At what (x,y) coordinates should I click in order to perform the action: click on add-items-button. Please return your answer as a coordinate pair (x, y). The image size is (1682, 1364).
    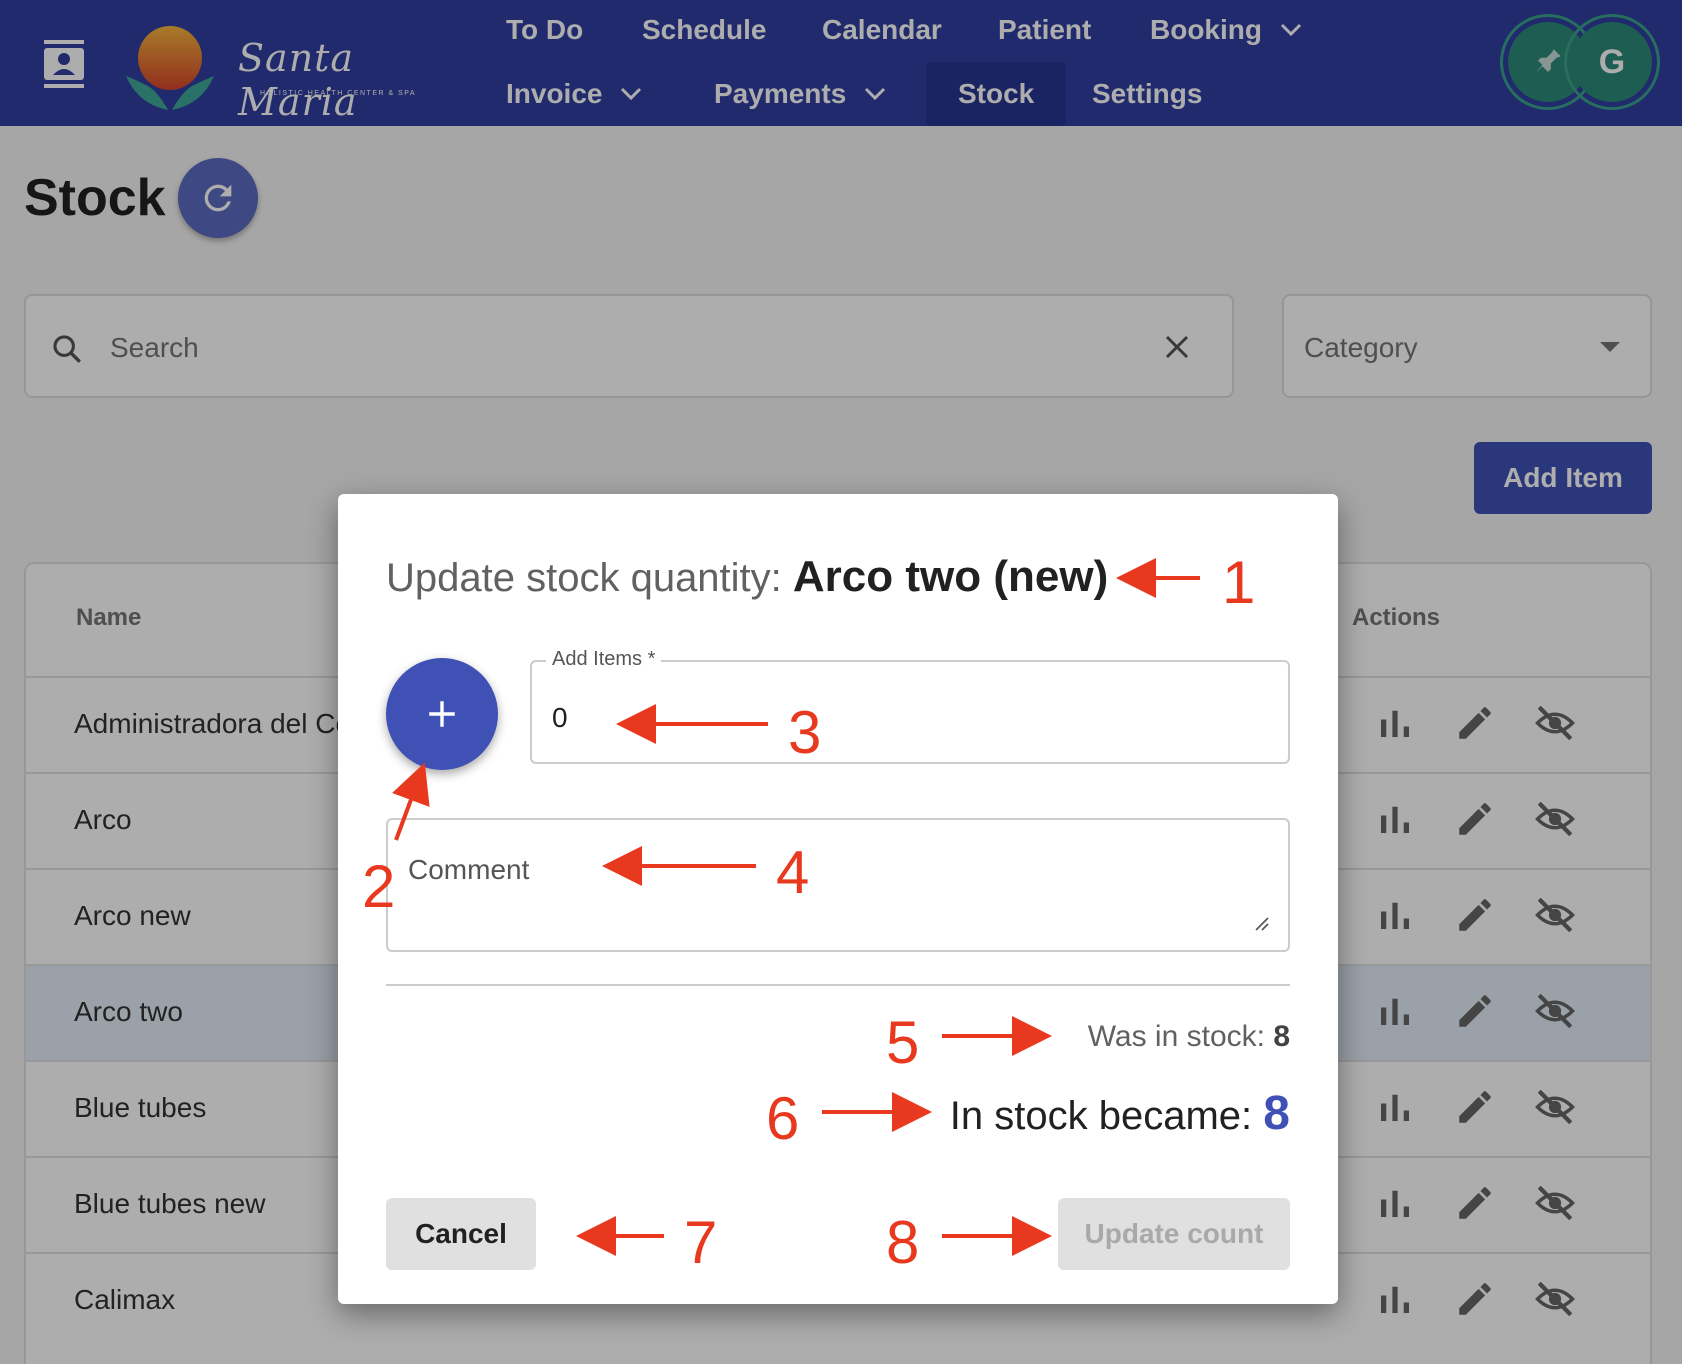
    Looking at the image, I should click on (442, 714).